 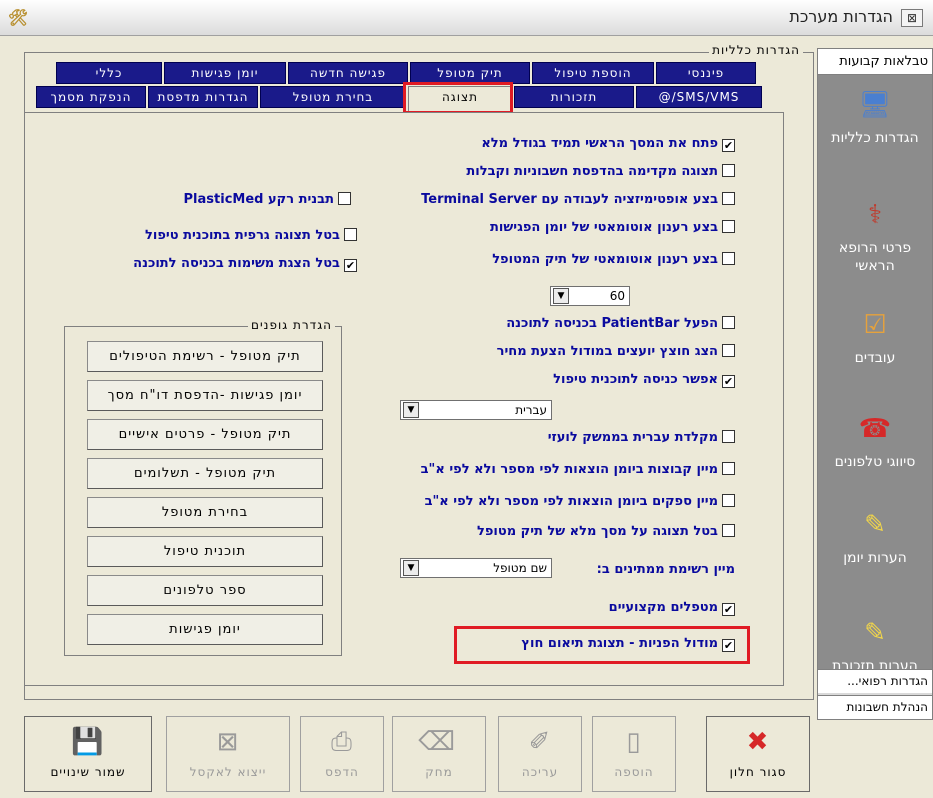 I want to click on sidebar-header: טבלאות קבועות, so click(x=875, y=62).